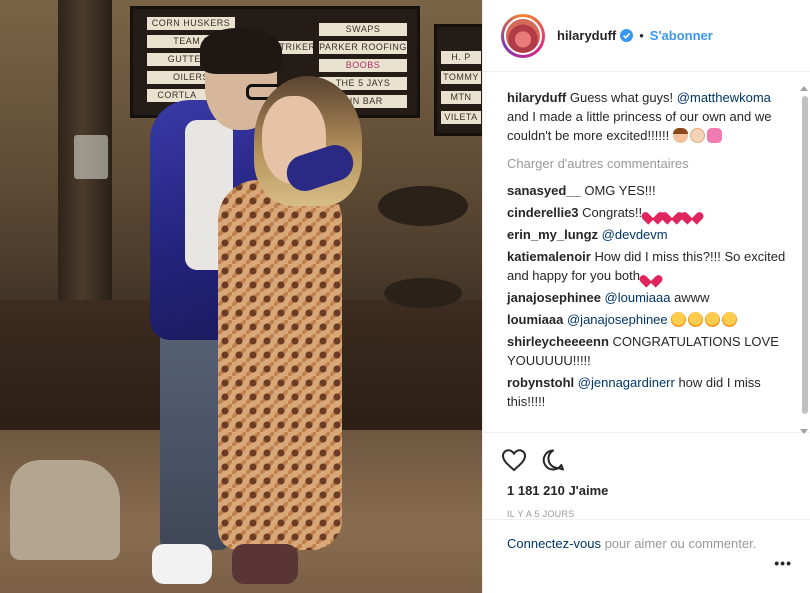 The image size is (810, 593). Describe the element at coordinates (805, 255) in the screenshot. I see `scrollbar-thumb` at that location.